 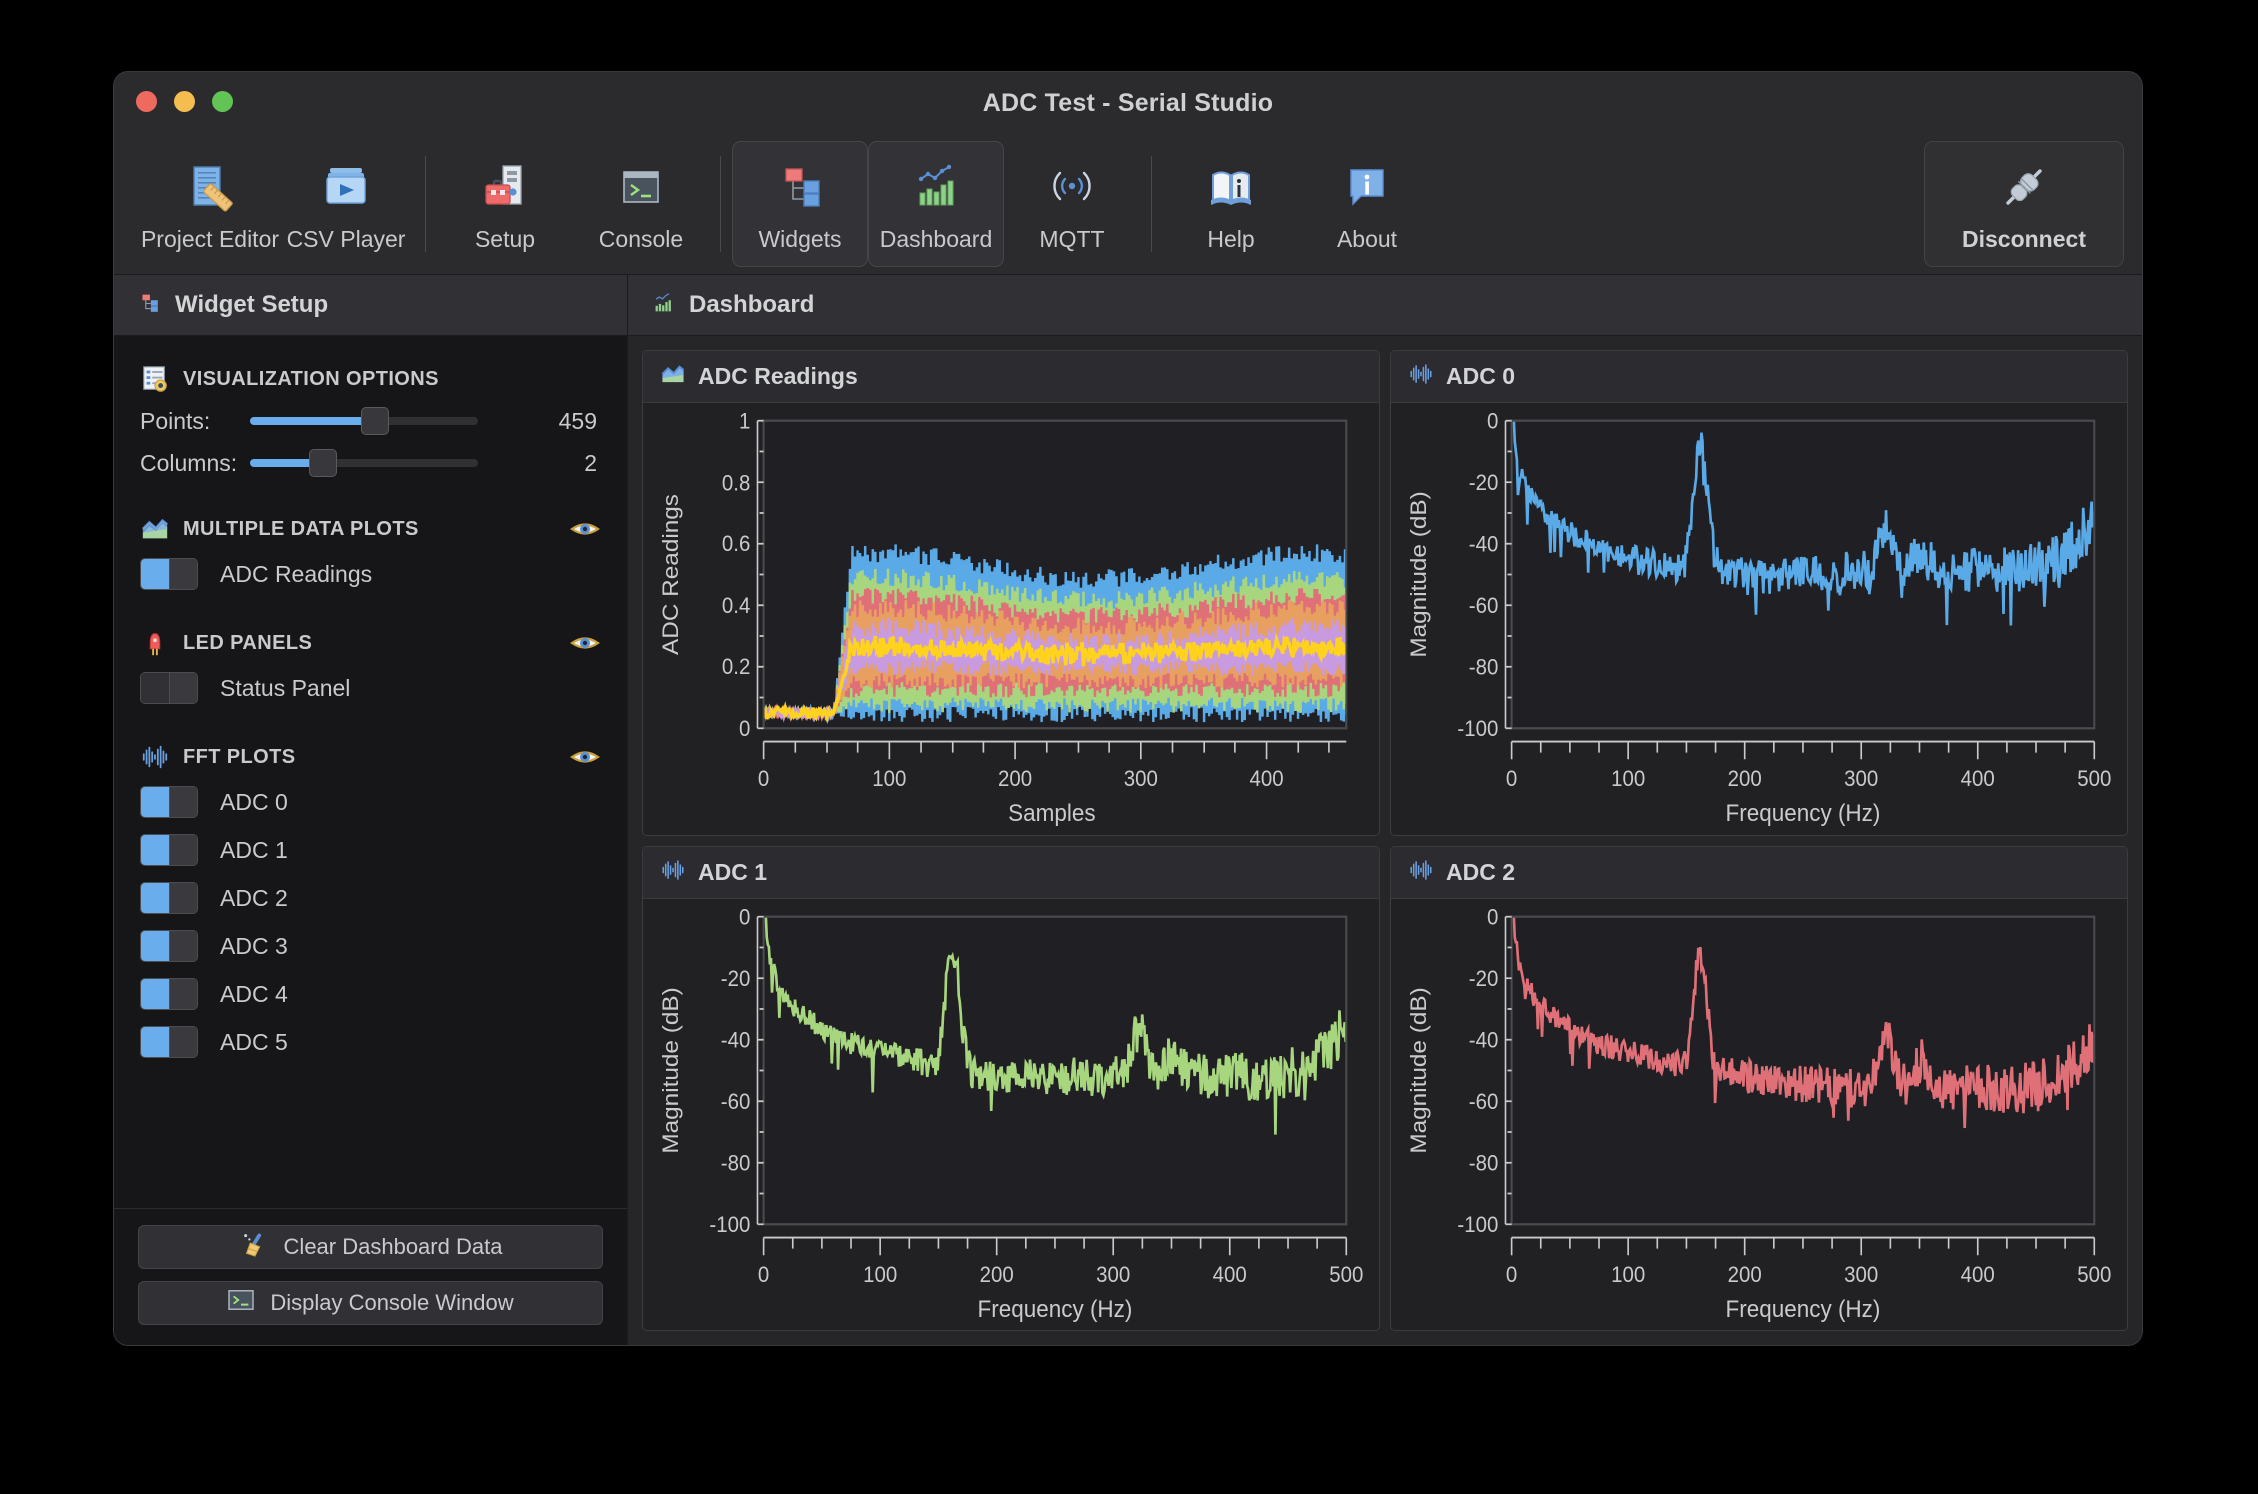 What do you see at coordinates (733, 871) in the screenshot?
I see `card-title: ADC 1` at bounding box center [733, 871].